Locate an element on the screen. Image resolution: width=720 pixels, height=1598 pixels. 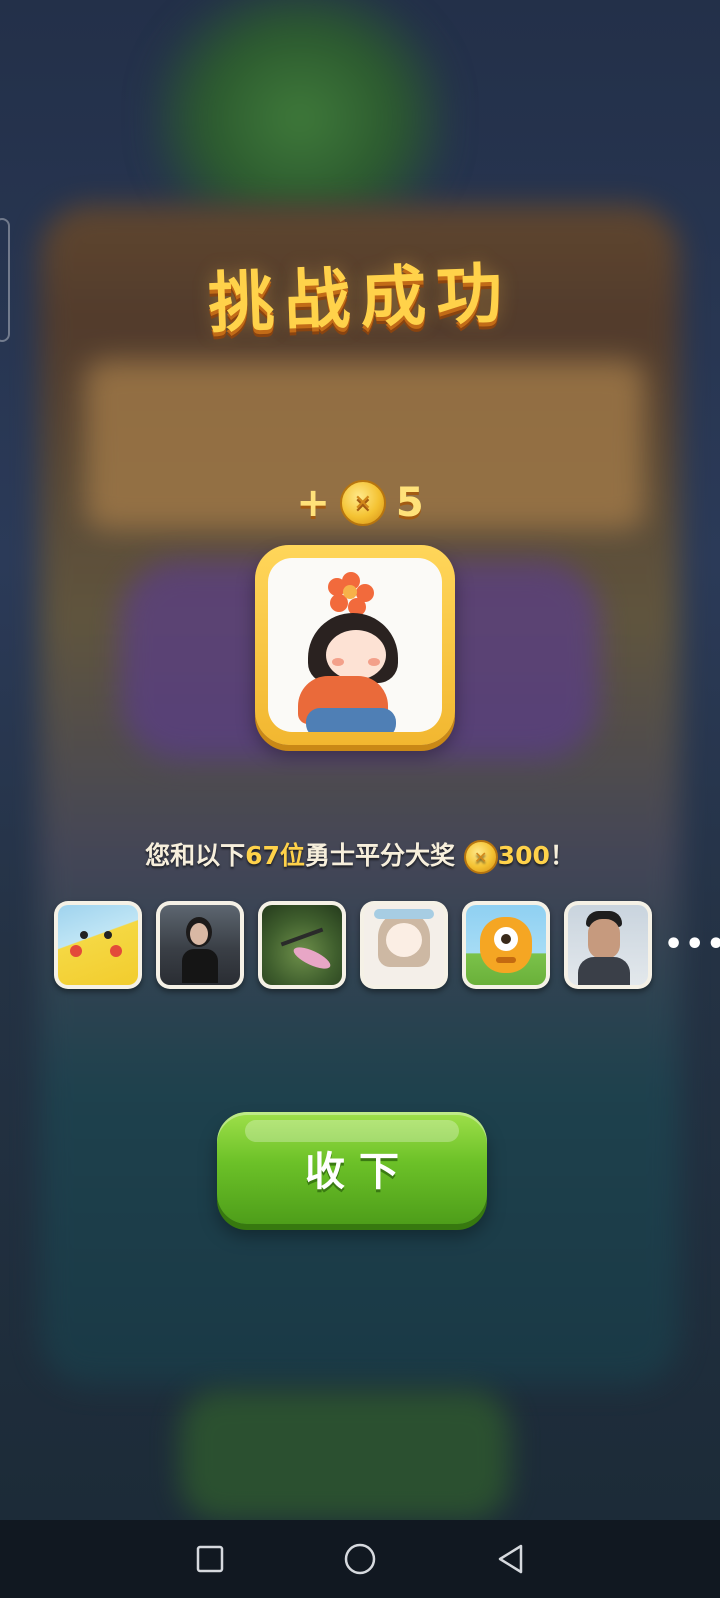
reward-plus: + is located at coordinates (313, 503).